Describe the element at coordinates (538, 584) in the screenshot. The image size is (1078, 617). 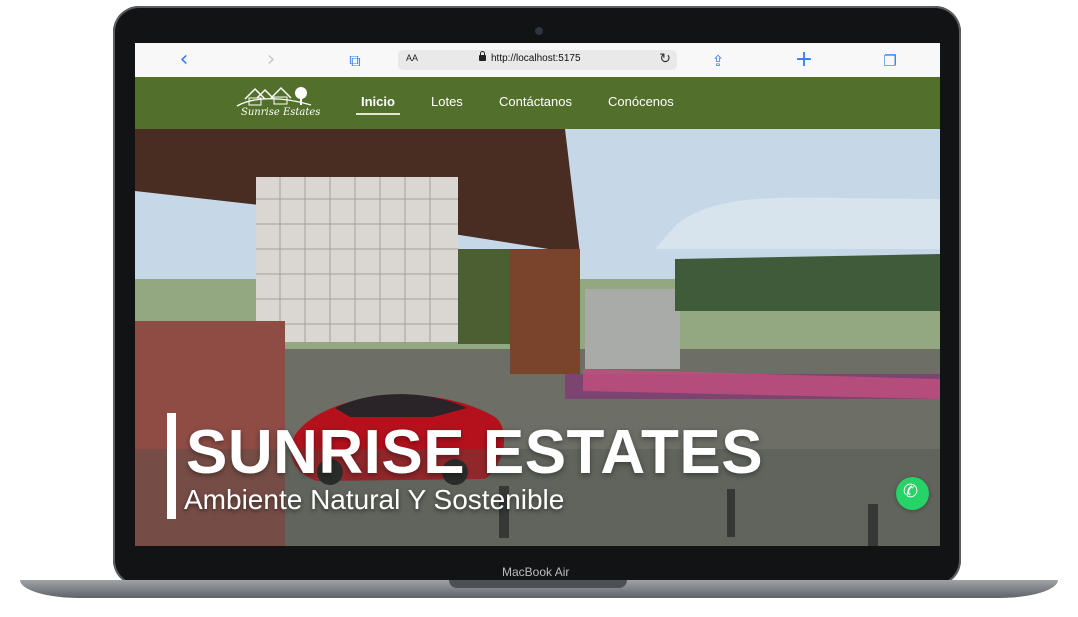
I see `laptop-notch` at that location.